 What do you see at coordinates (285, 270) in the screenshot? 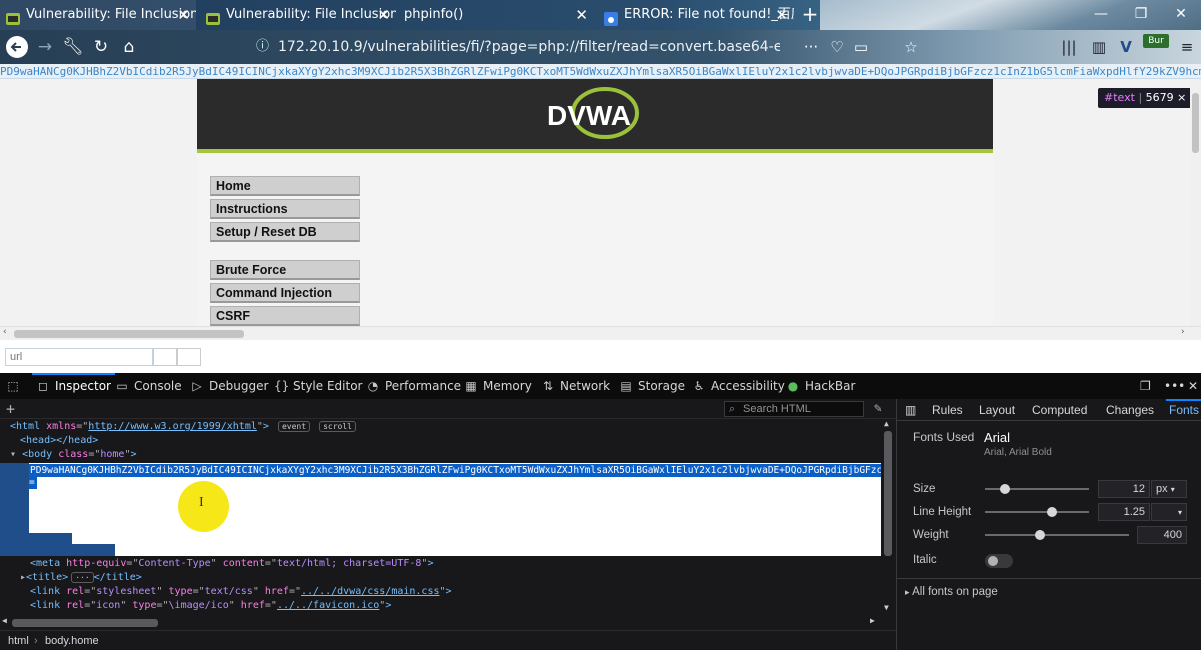
I see `menu-item-brute-force: Brute Force` at bounding box center [285, 270].